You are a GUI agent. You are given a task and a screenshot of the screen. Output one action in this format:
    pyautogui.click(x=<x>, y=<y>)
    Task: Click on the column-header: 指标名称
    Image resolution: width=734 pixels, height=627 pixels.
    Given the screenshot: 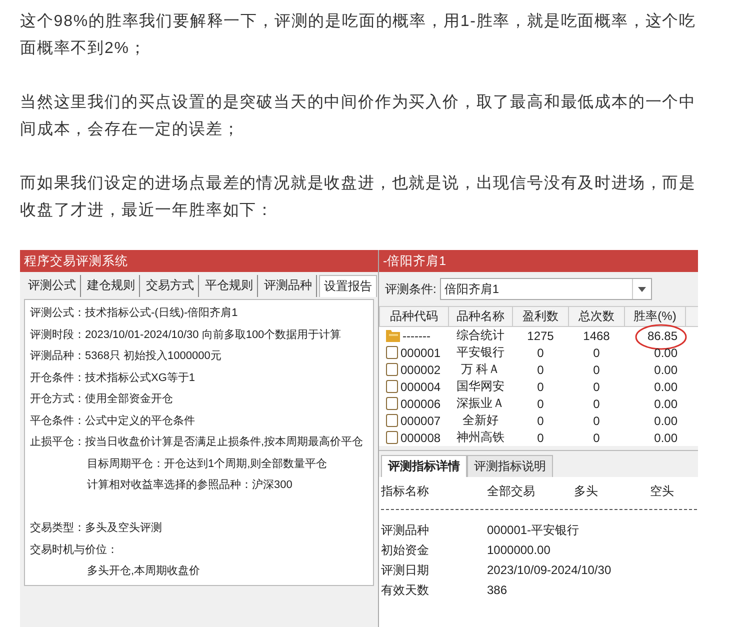 What is the action you would take?
    pyautogui.click(x=405, y=491)
    